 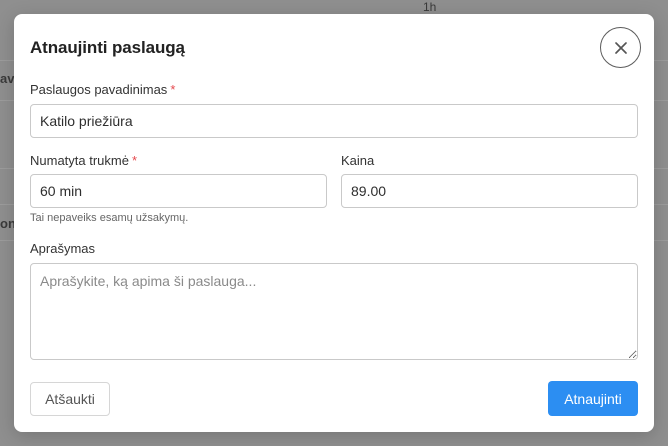 I want to click on close-icon, so click(x=620, y=47).